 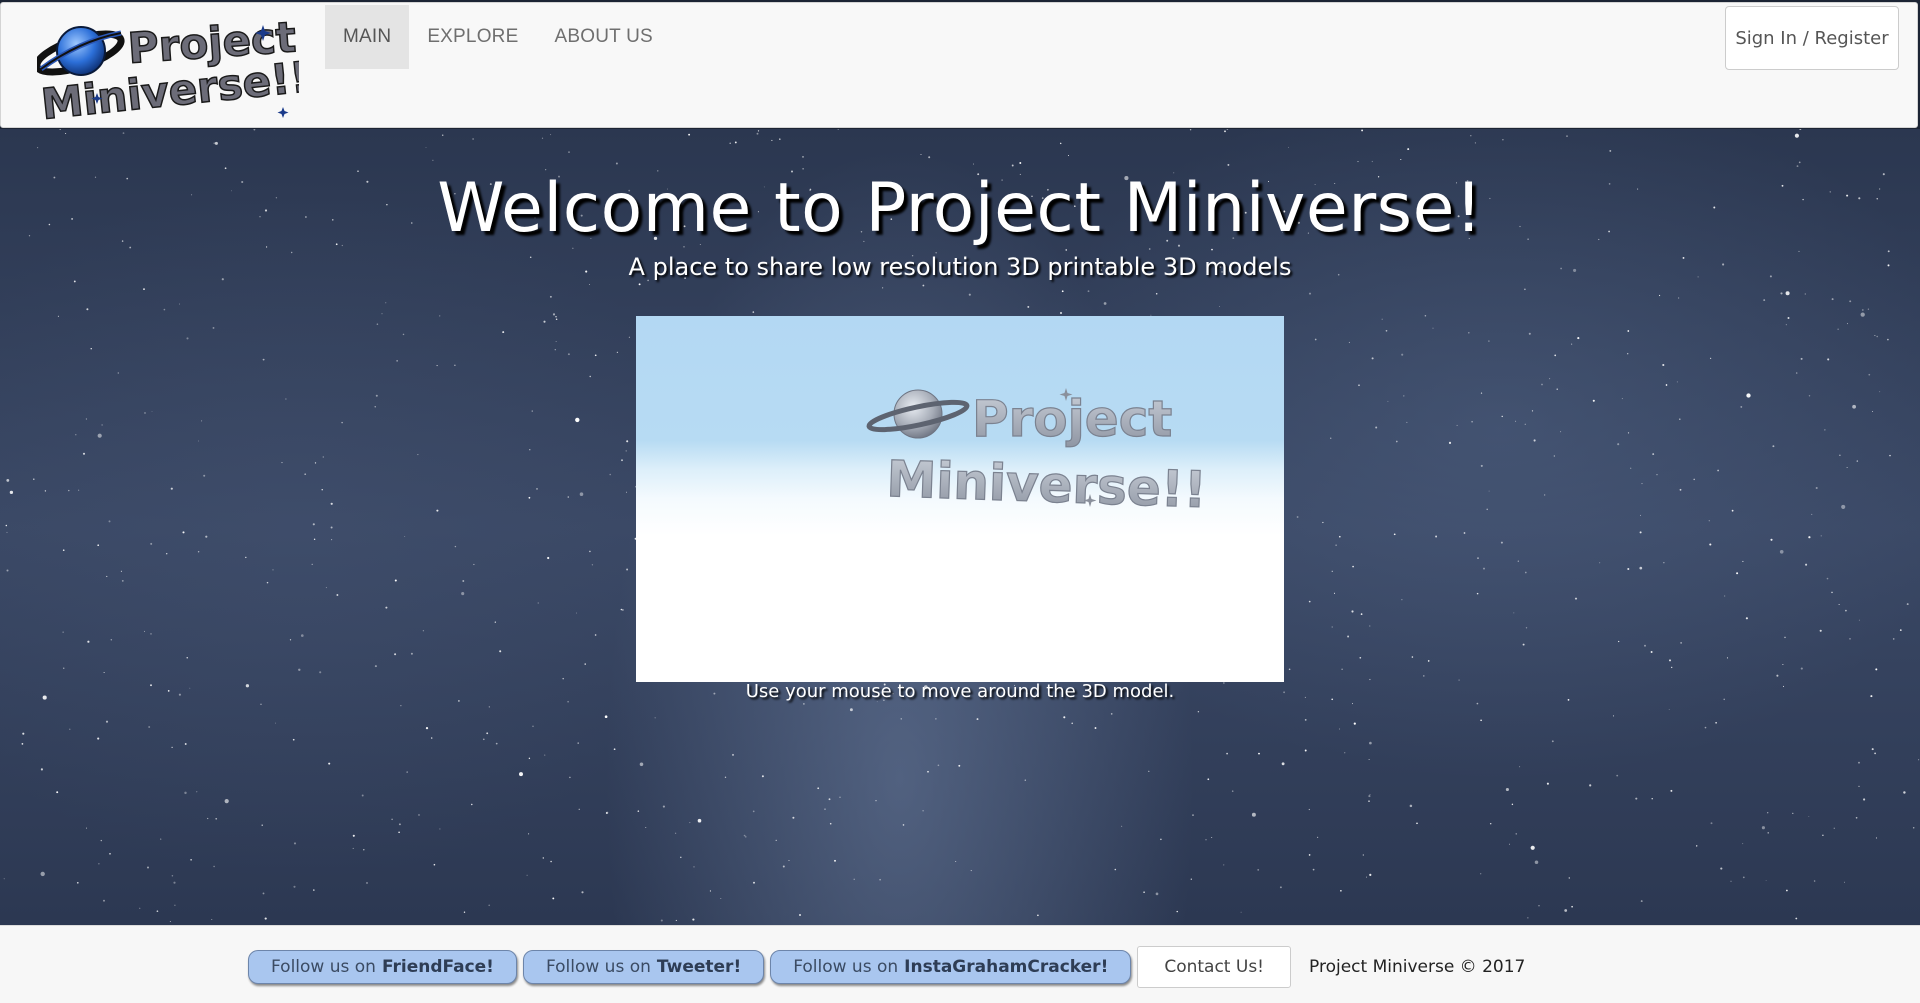 I want to click on model-text-miniverse: Miniverse!!, so click(x=1047, y=484).